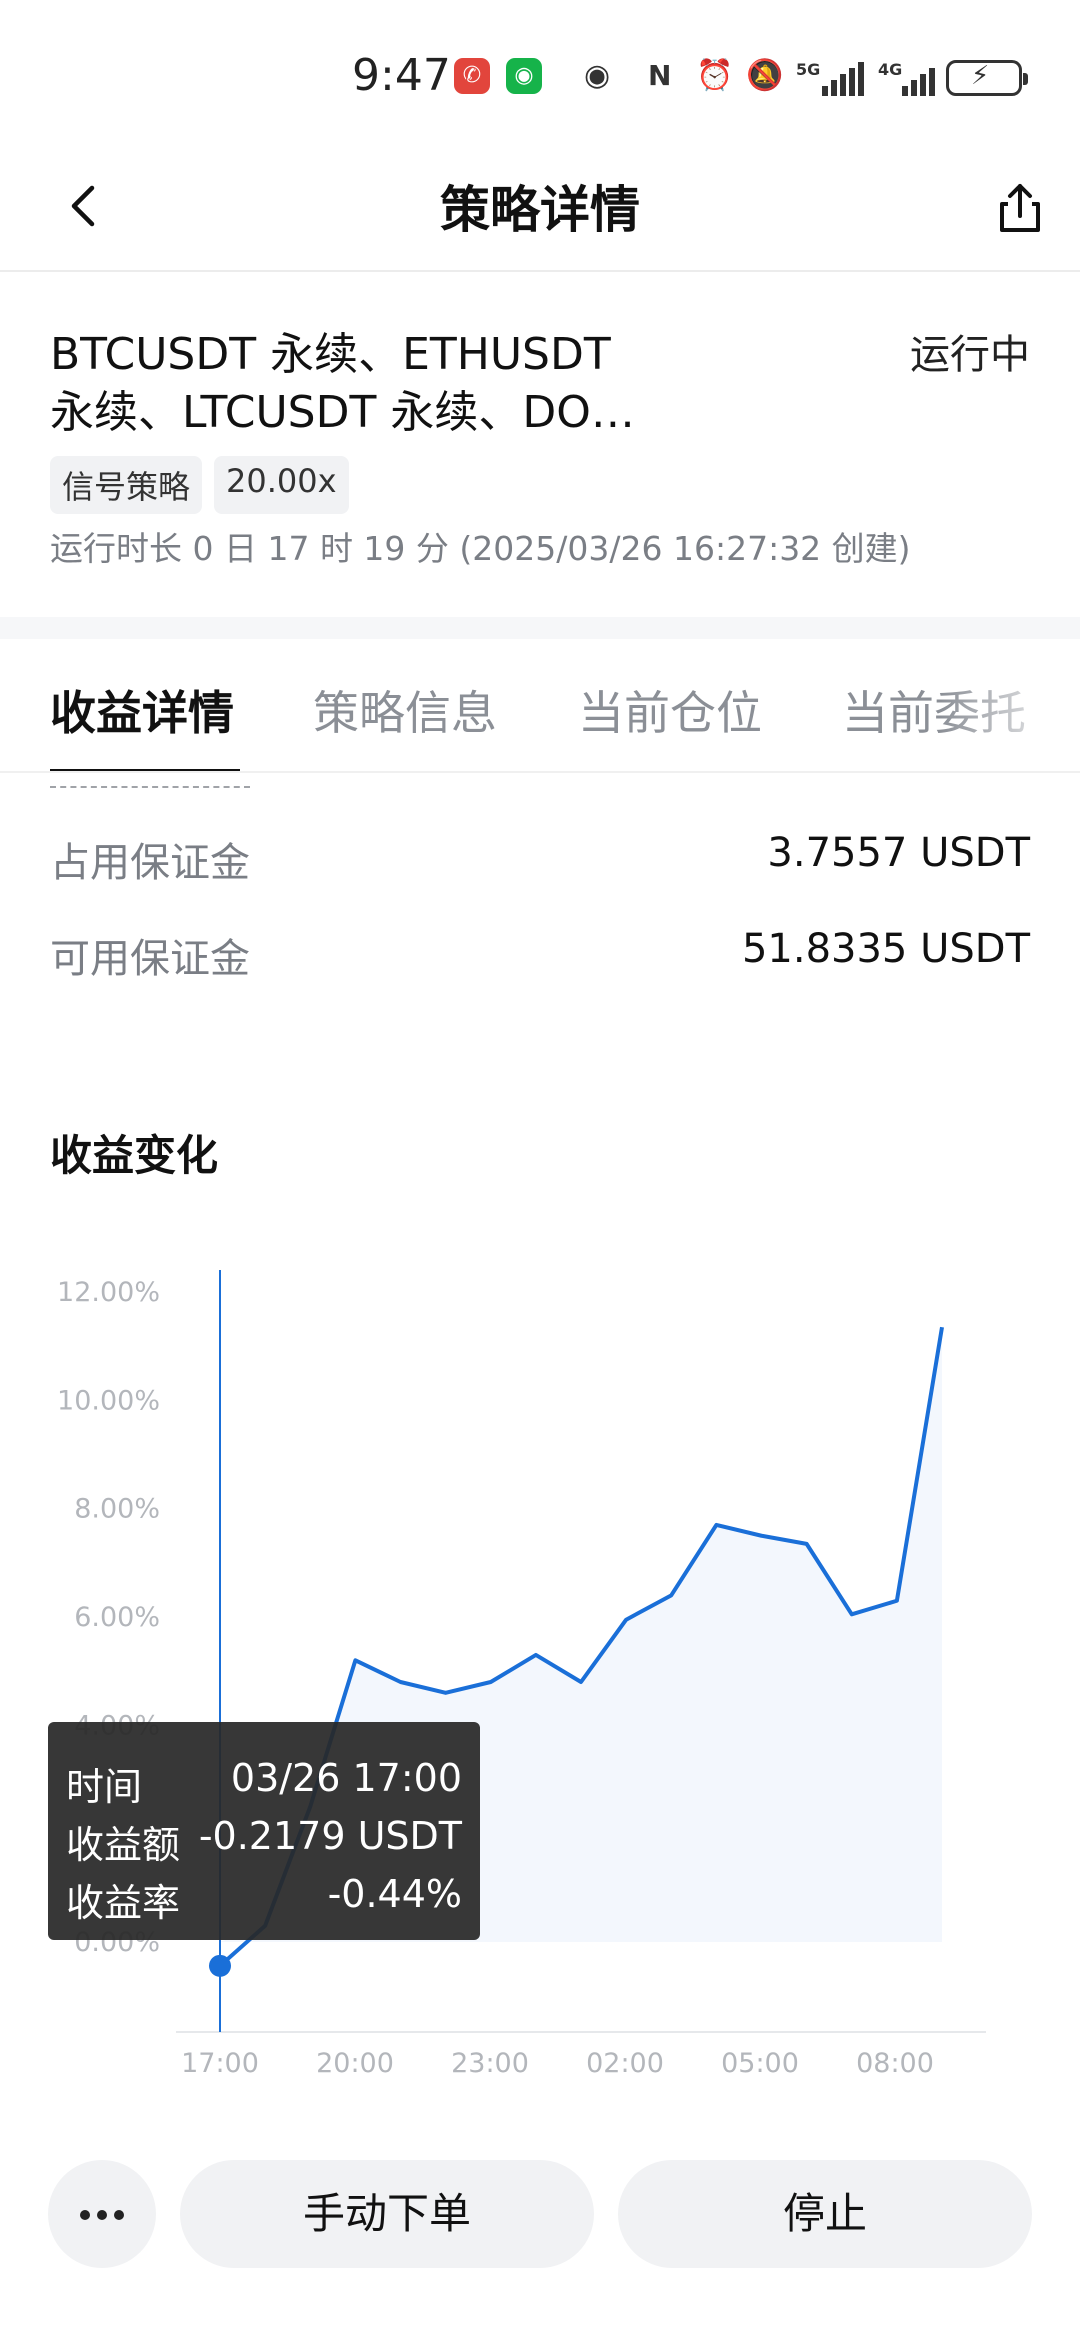 This screenshot has width=1080, height=2340. What do you see at coordinates (123, 1903) in the screenshot?
I see `tooltip-rate-label: 收益率` at bounding box center [123, 1903].